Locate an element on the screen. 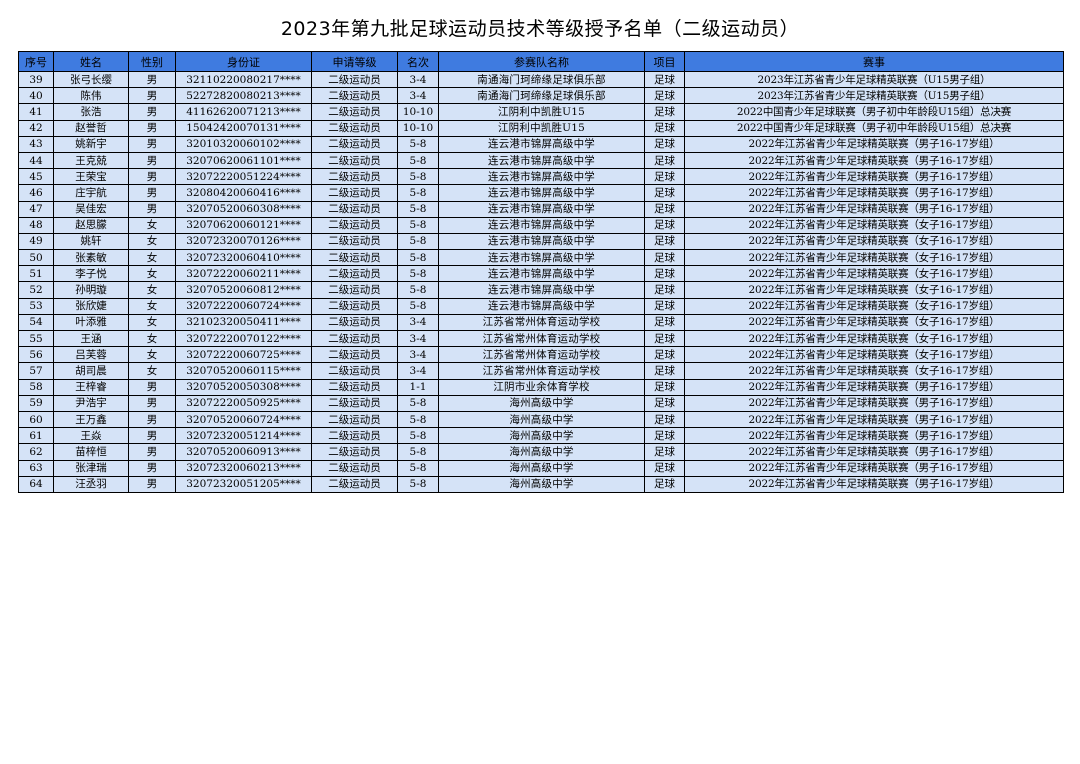 Image resolution: width=1080 pixels, height=764 pixels. cell-name: 王克兢 is located at coordinates (91, 160).